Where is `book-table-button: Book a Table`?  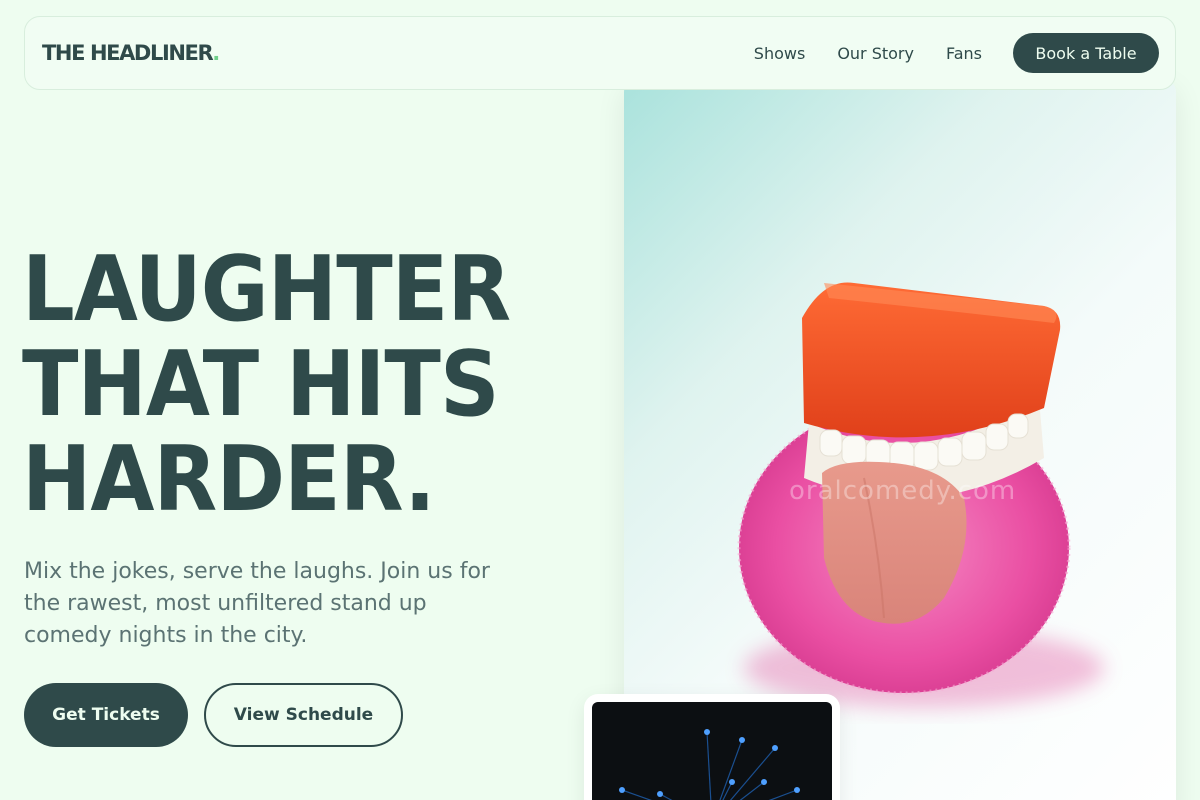
book-table-button: Book a Table is located at coordinates (1086, 53).